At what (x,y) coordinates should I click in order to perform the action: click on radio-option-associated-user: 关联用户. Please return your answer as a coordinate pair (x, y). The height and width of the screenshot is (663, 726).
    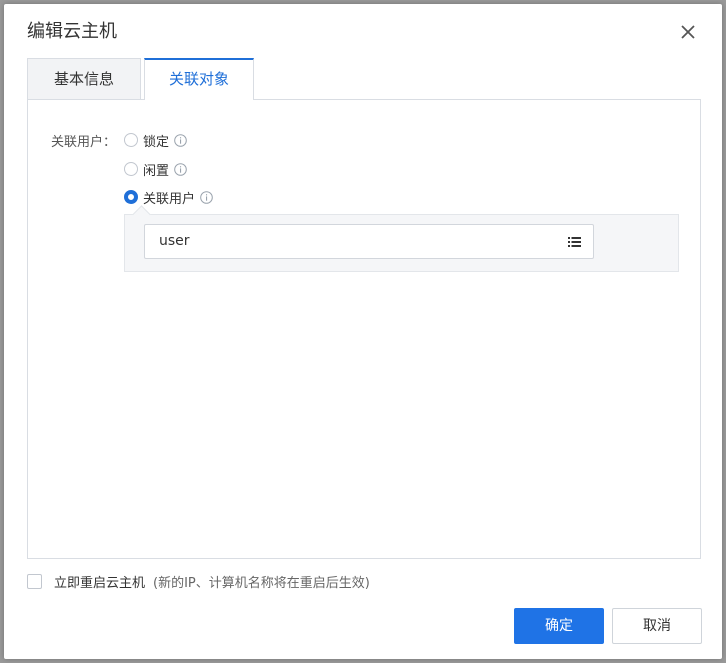
    Looking at the image, I should click on (168, 197).